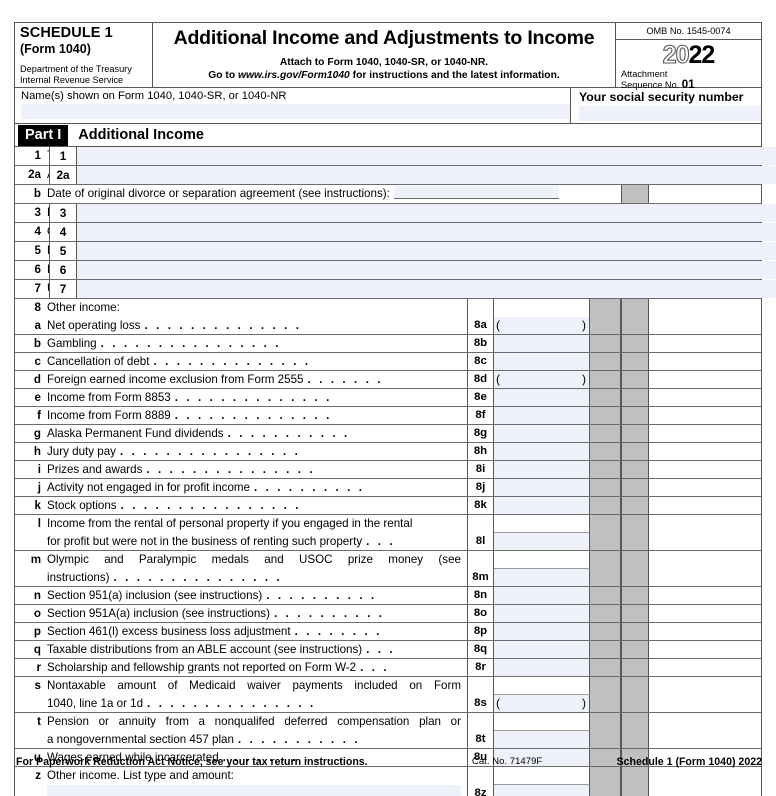  What do you see at coordinates (541, 469) in the screenshot?
I see `amount-input-8i` at bounding box center [541, 469].